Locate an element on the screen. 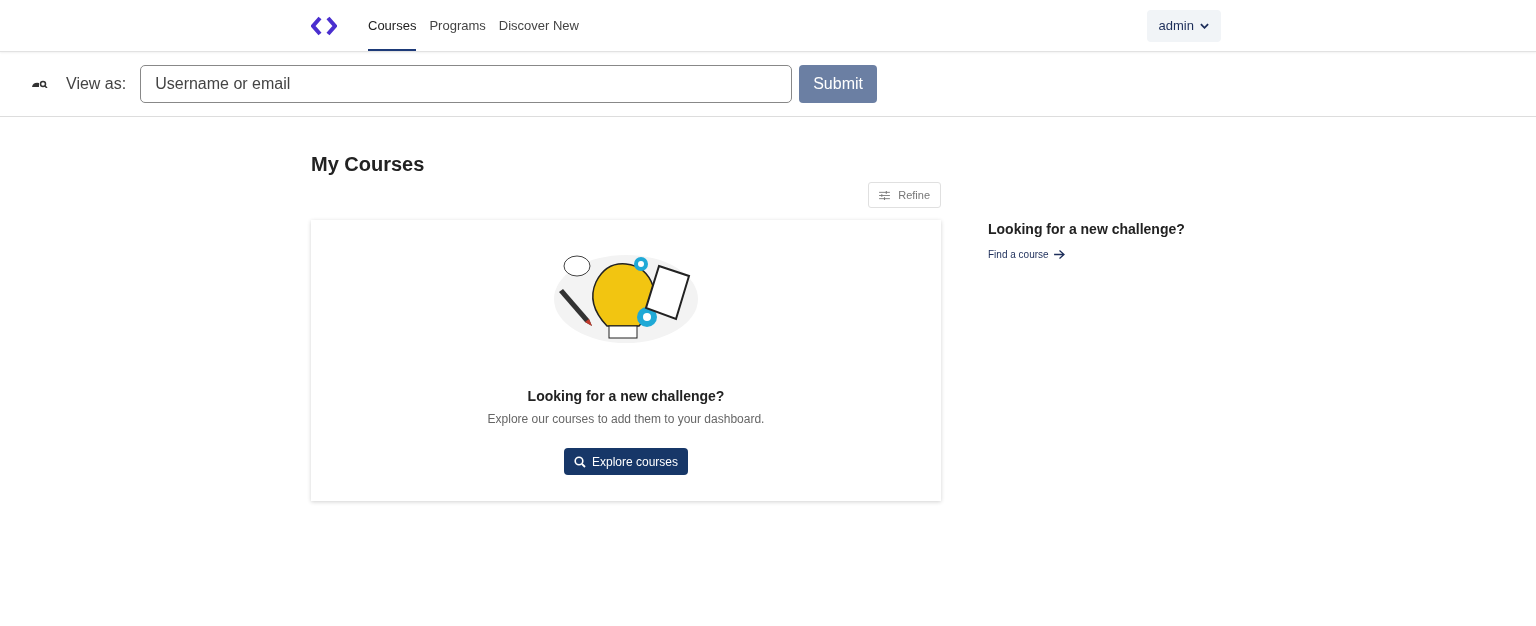 Image resolution: width=1536 pixels, height=626 pixels. find-course-link: Find a course is located at coordinates (1086, 254).